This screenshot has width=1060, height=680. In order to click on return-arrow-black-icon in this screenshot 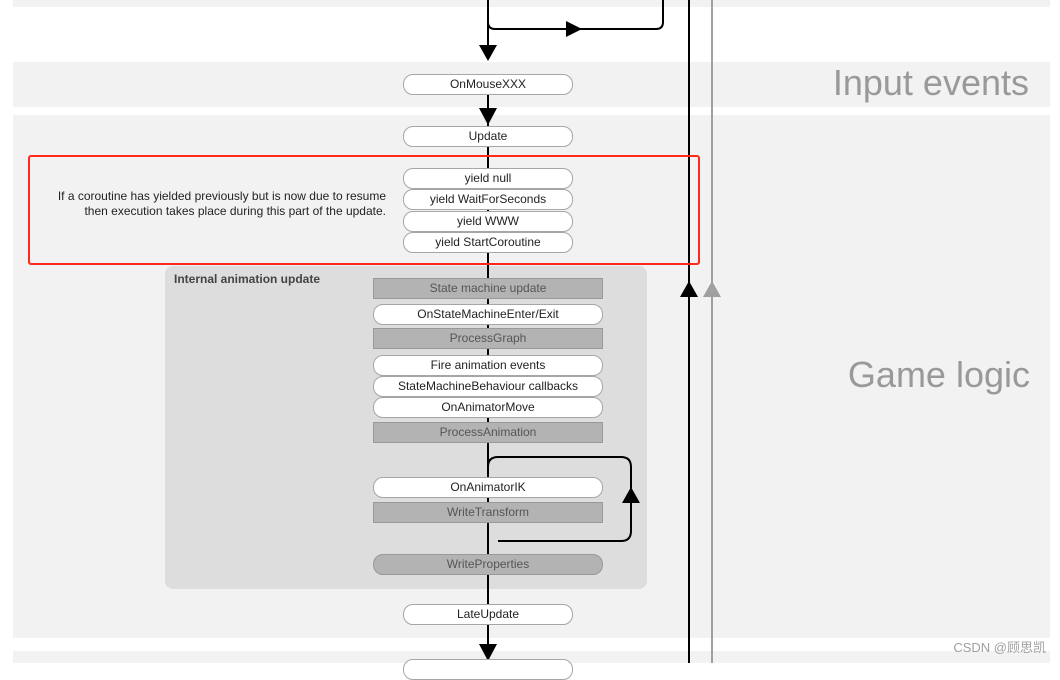, I will do `click(689, 289)`.